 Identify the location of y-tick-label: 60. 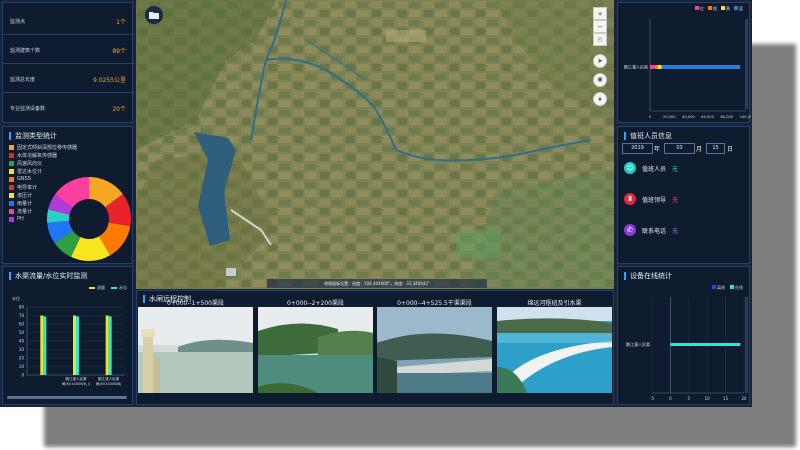
(22, 324).